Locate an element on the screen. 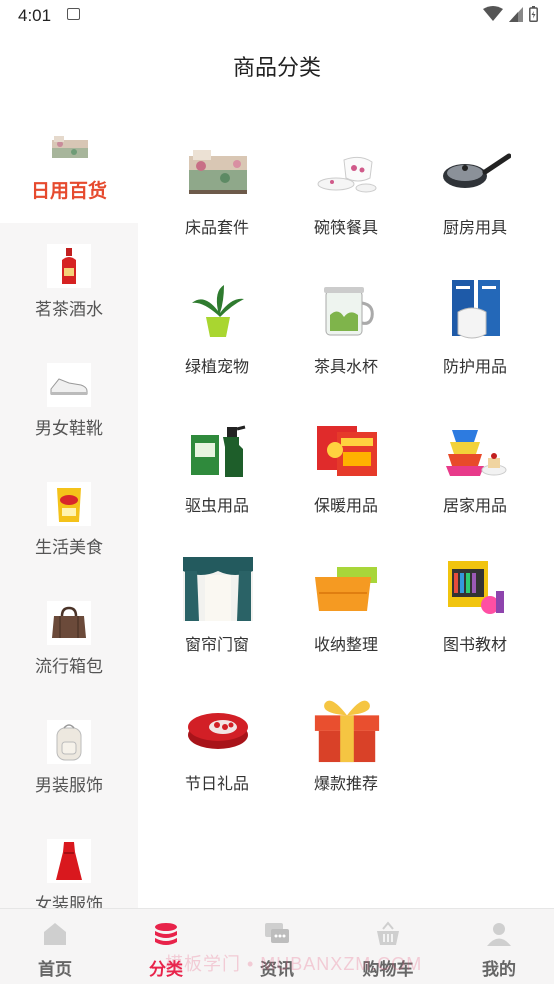 Image resolution: width=554 pixels, height=985 pixels. tea-bag-image is located at coordinates (69, 504).